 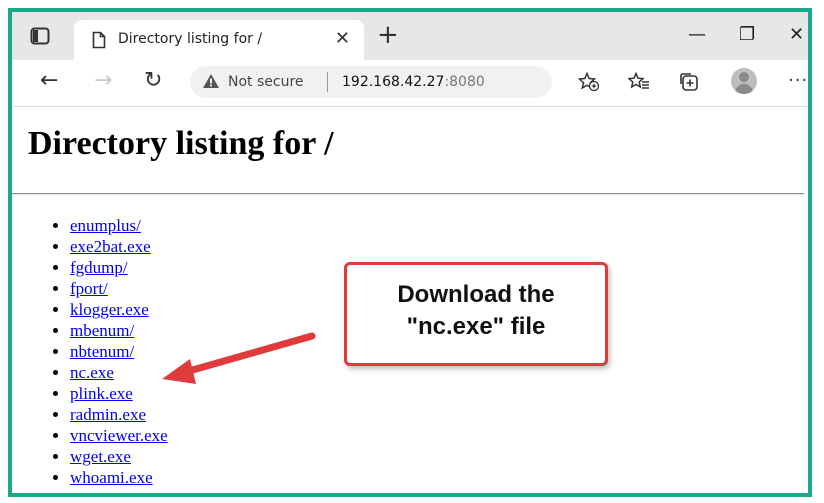 I want to click on navigation-bar: ← → ↻ Not secure 192.168.42.27:8080 ···, so click(x=410, y=83).